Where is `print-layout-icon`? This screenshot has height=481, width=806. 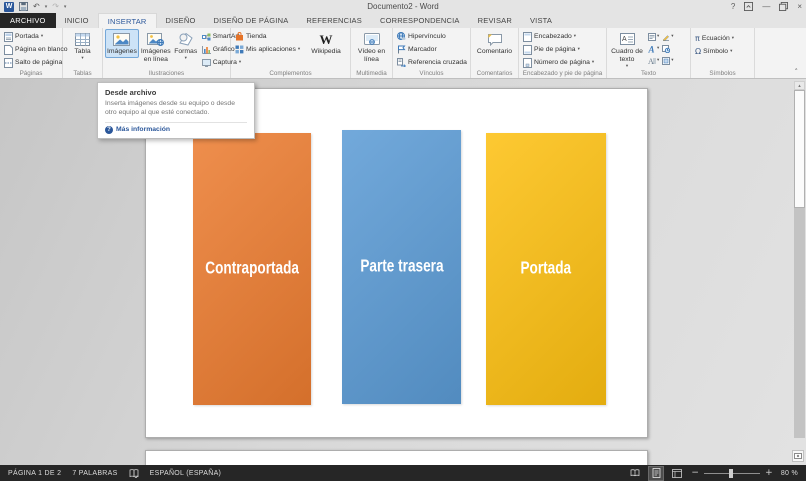 print-layout-icon is located at coordinates (656, 473).